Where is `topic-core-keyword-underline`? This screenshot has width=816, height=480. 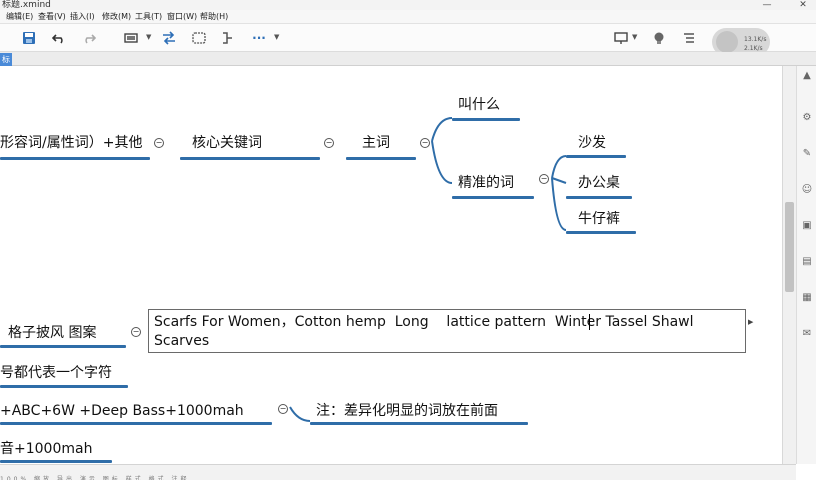 topic-core-keyword-underline is located at coordinates (250, 158).